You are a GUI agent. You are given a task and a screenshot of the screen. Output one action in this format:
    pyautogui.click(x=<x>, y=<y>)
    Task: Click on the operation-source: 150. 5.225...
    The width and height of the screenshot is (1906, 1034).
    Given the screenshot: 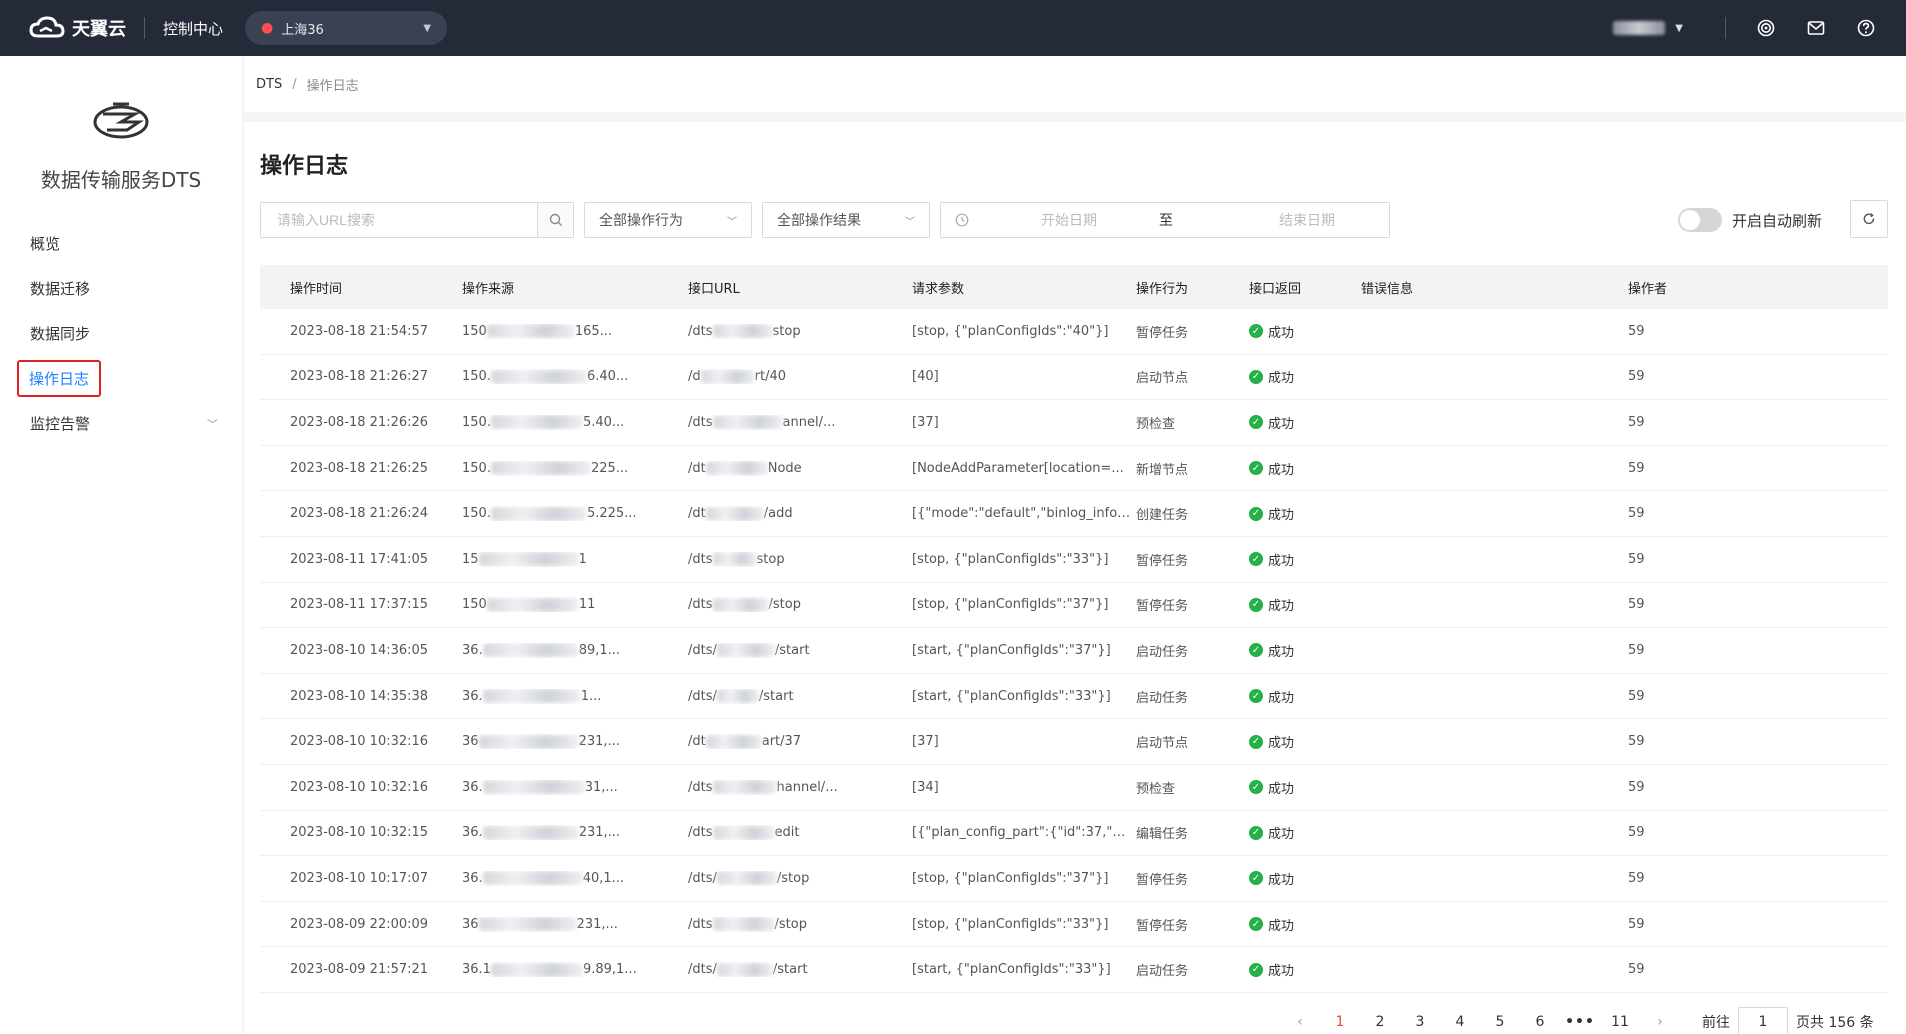 What is the action you would take?
    pyautogui.click(x=575, y=513)
    